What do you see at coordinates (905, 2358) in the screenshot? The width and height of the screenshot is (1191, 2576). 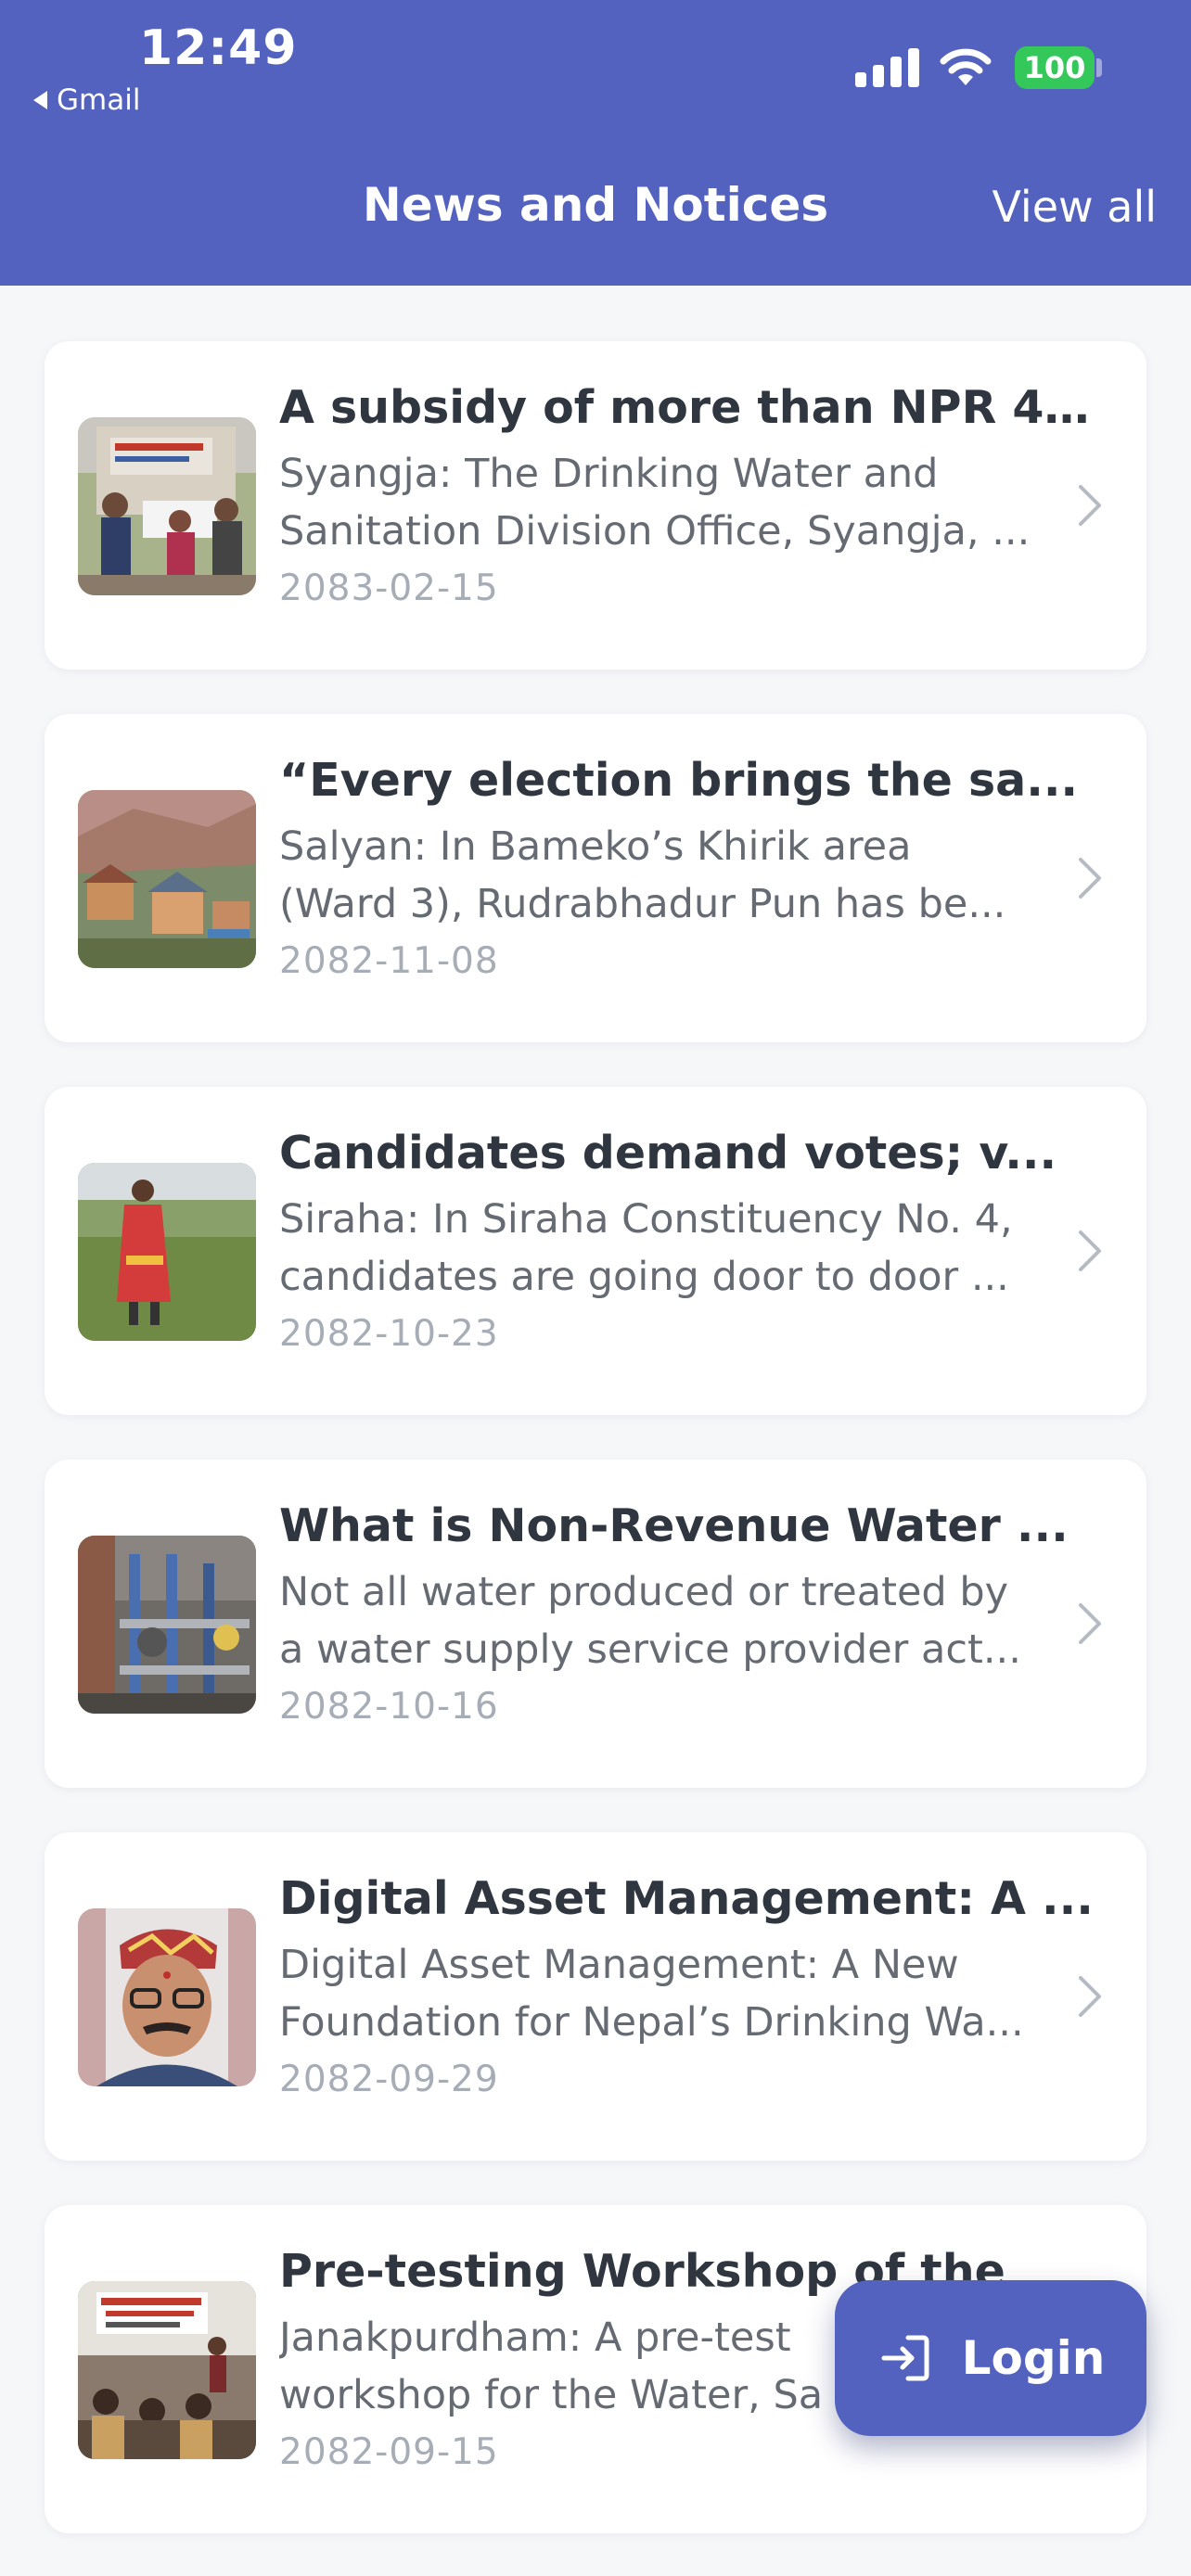 I see `login-icon` at bounding box center [905, 2358].